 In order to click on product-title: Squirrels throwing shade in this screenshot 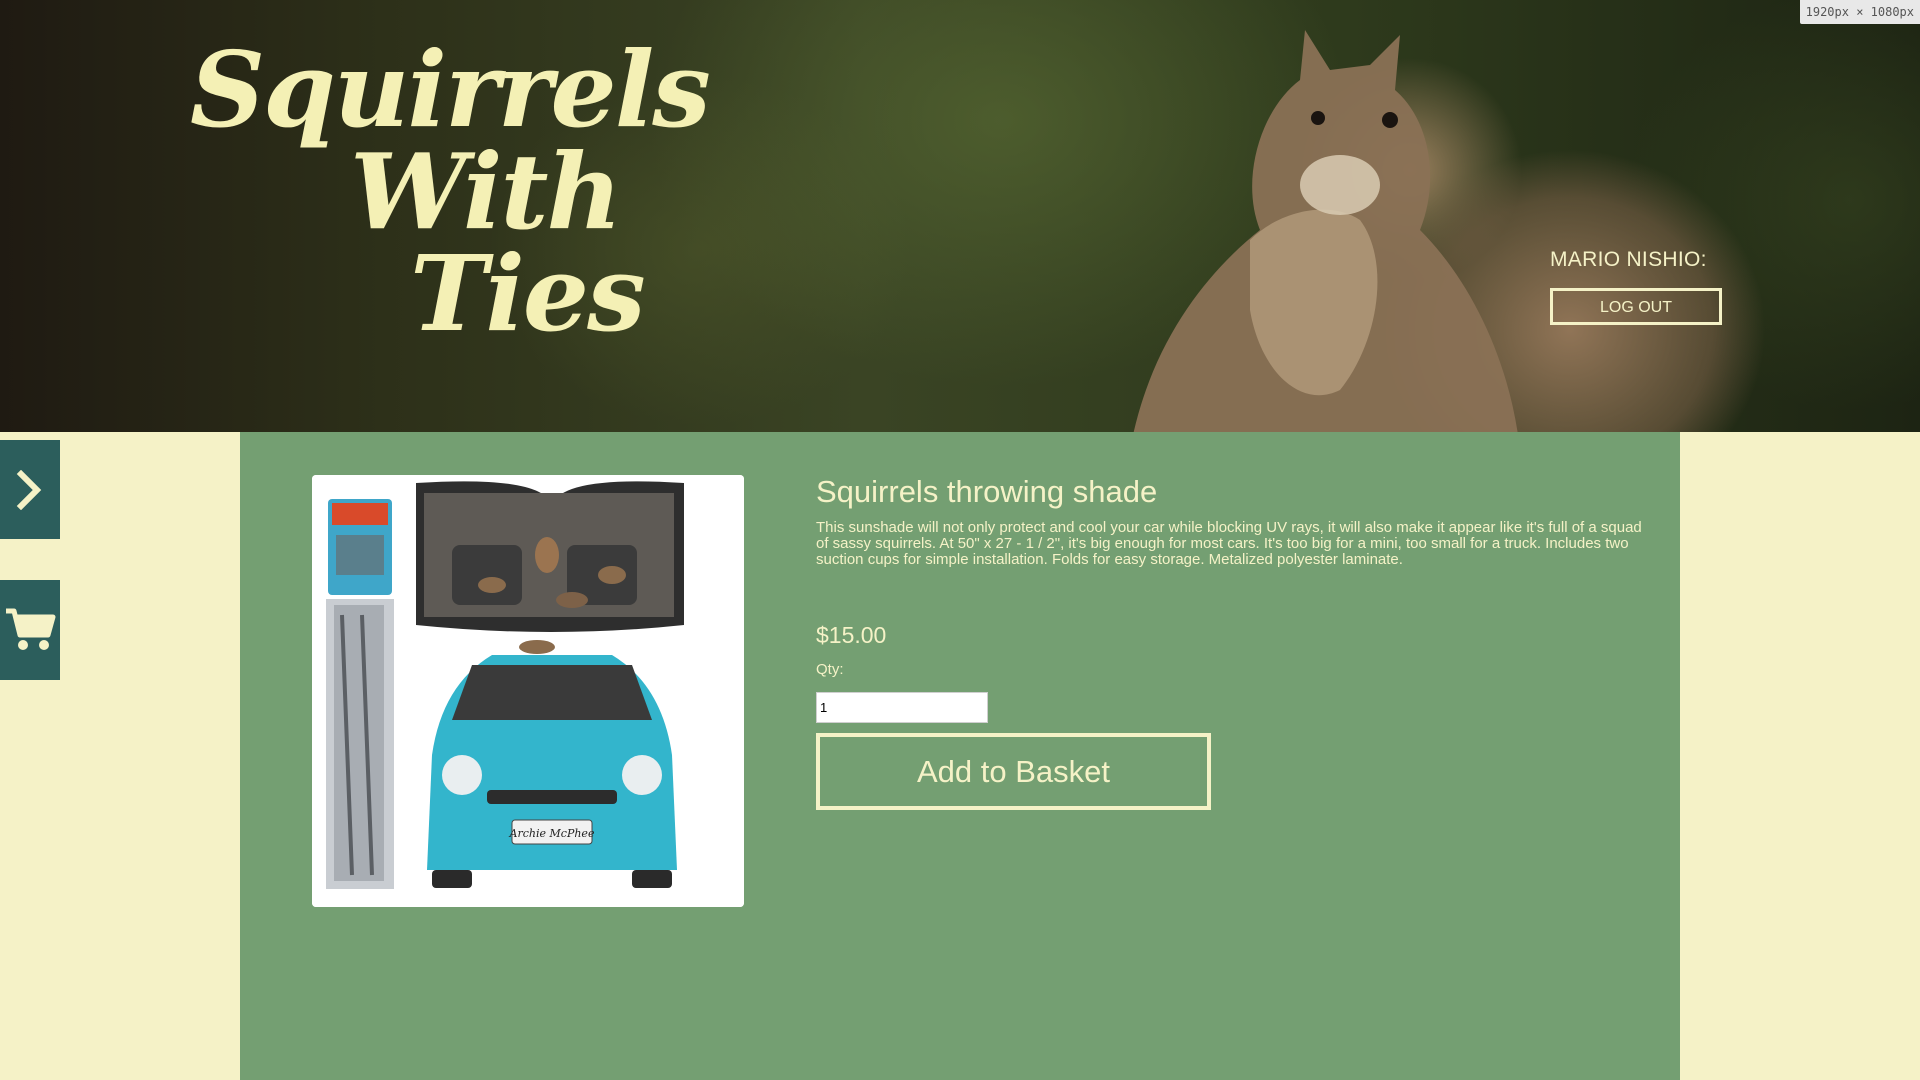, I will do `click(987, 491)`.